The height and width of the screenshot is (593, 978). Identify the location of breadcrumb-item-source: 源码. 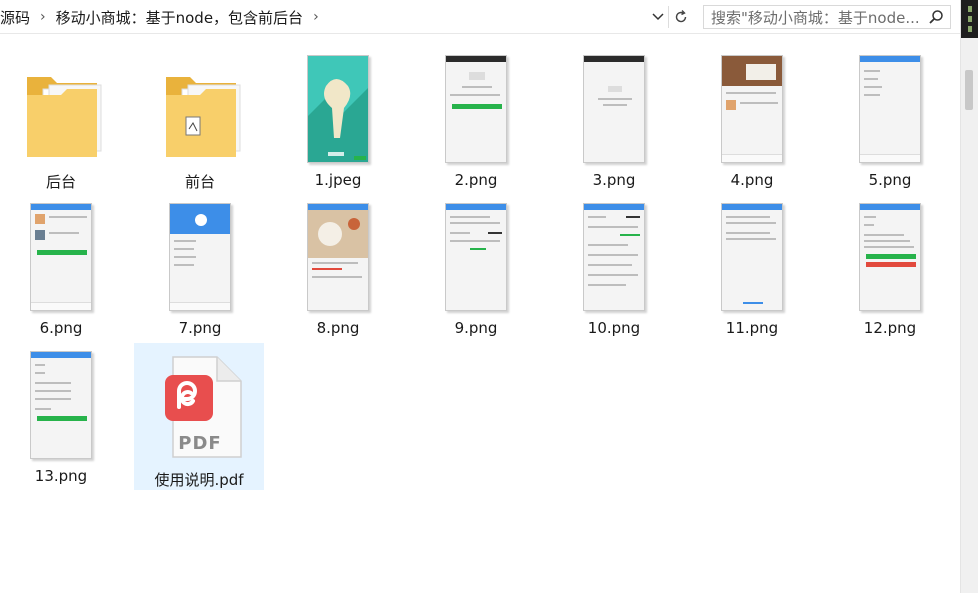
(17, 17).